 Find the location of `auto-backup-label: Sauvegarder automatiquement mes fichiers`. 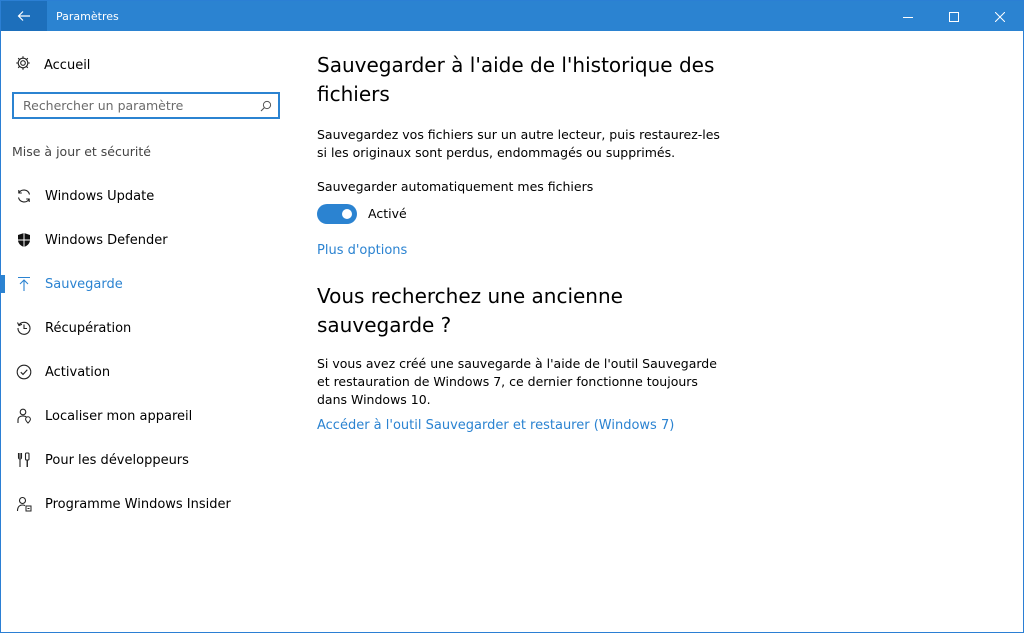

auto-backup-label: Sauvegarder automatiquement mes fichiers is located at coordinates (455, 186).